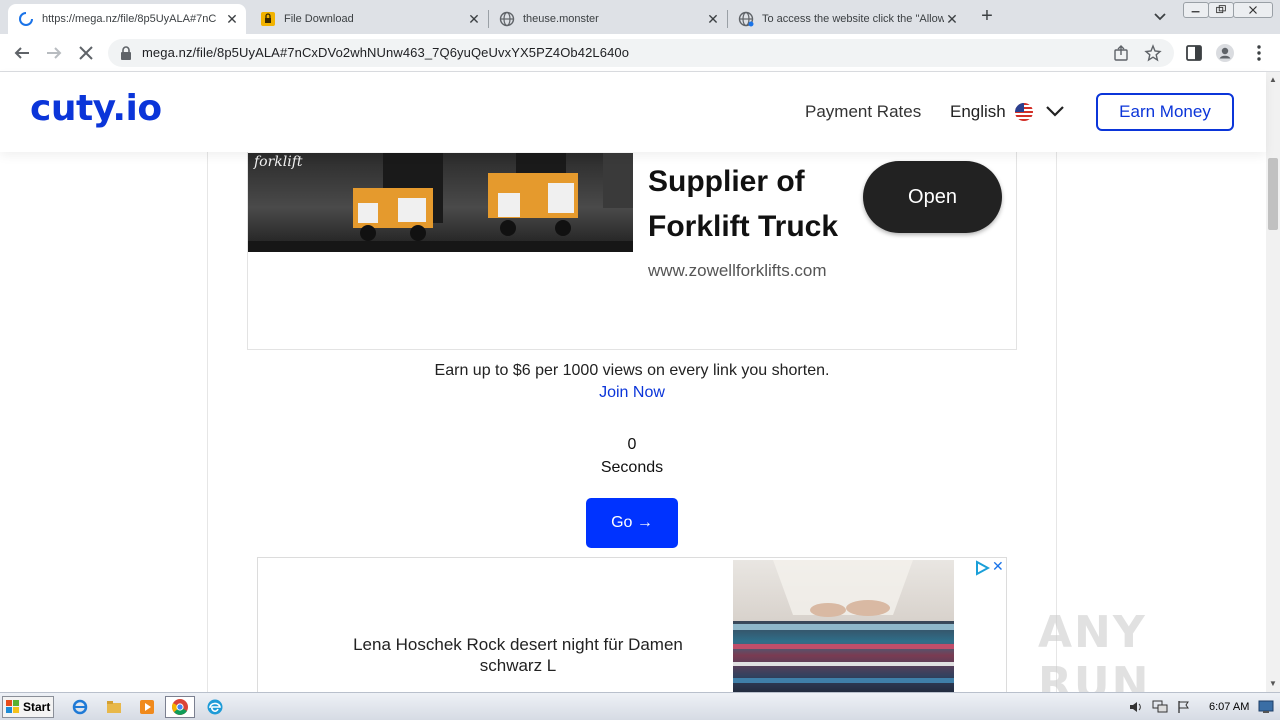 Image resolution: width=1280 pixels, height=720 pixels. I want to click on taskbar-edge, so click(215, 707).